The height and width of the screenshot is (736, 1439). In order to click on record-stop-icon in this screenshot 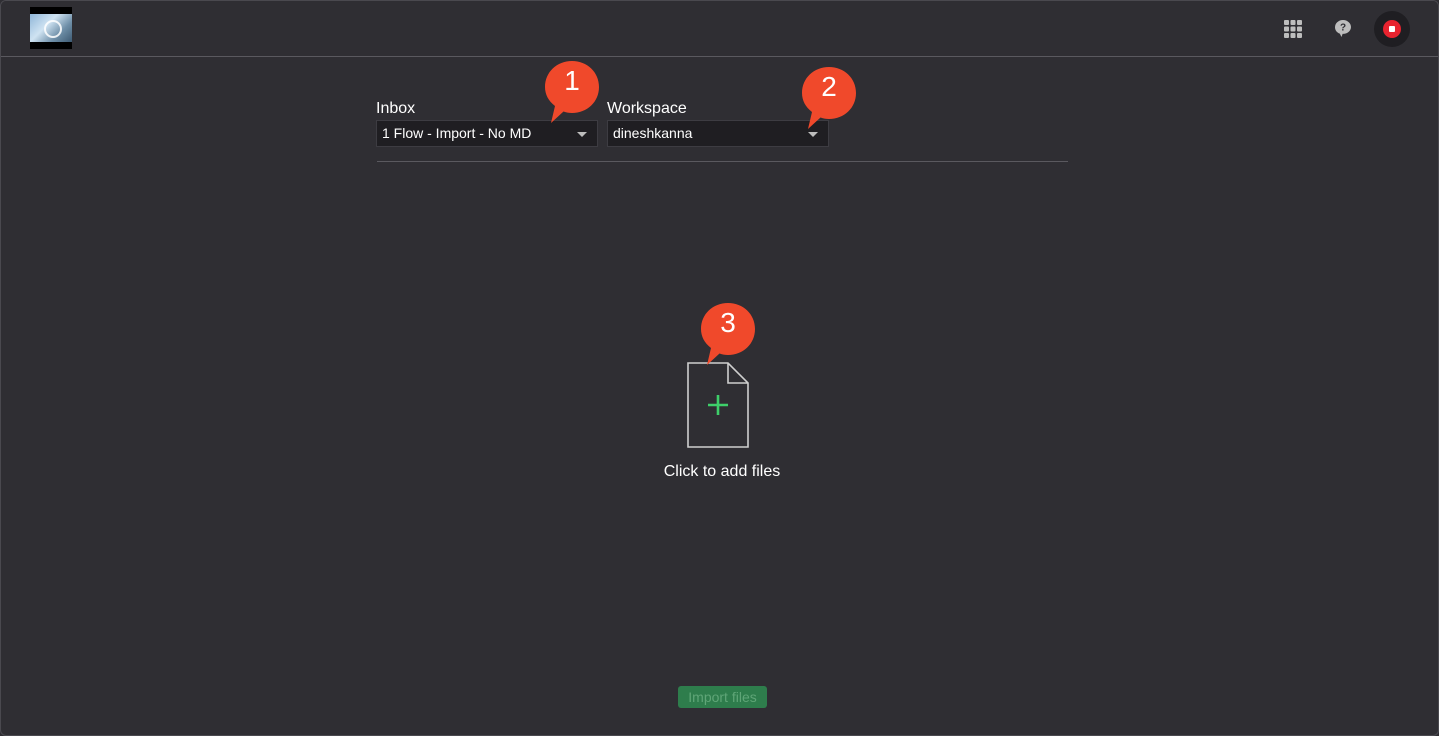, I will do `click(1392, 29)`.